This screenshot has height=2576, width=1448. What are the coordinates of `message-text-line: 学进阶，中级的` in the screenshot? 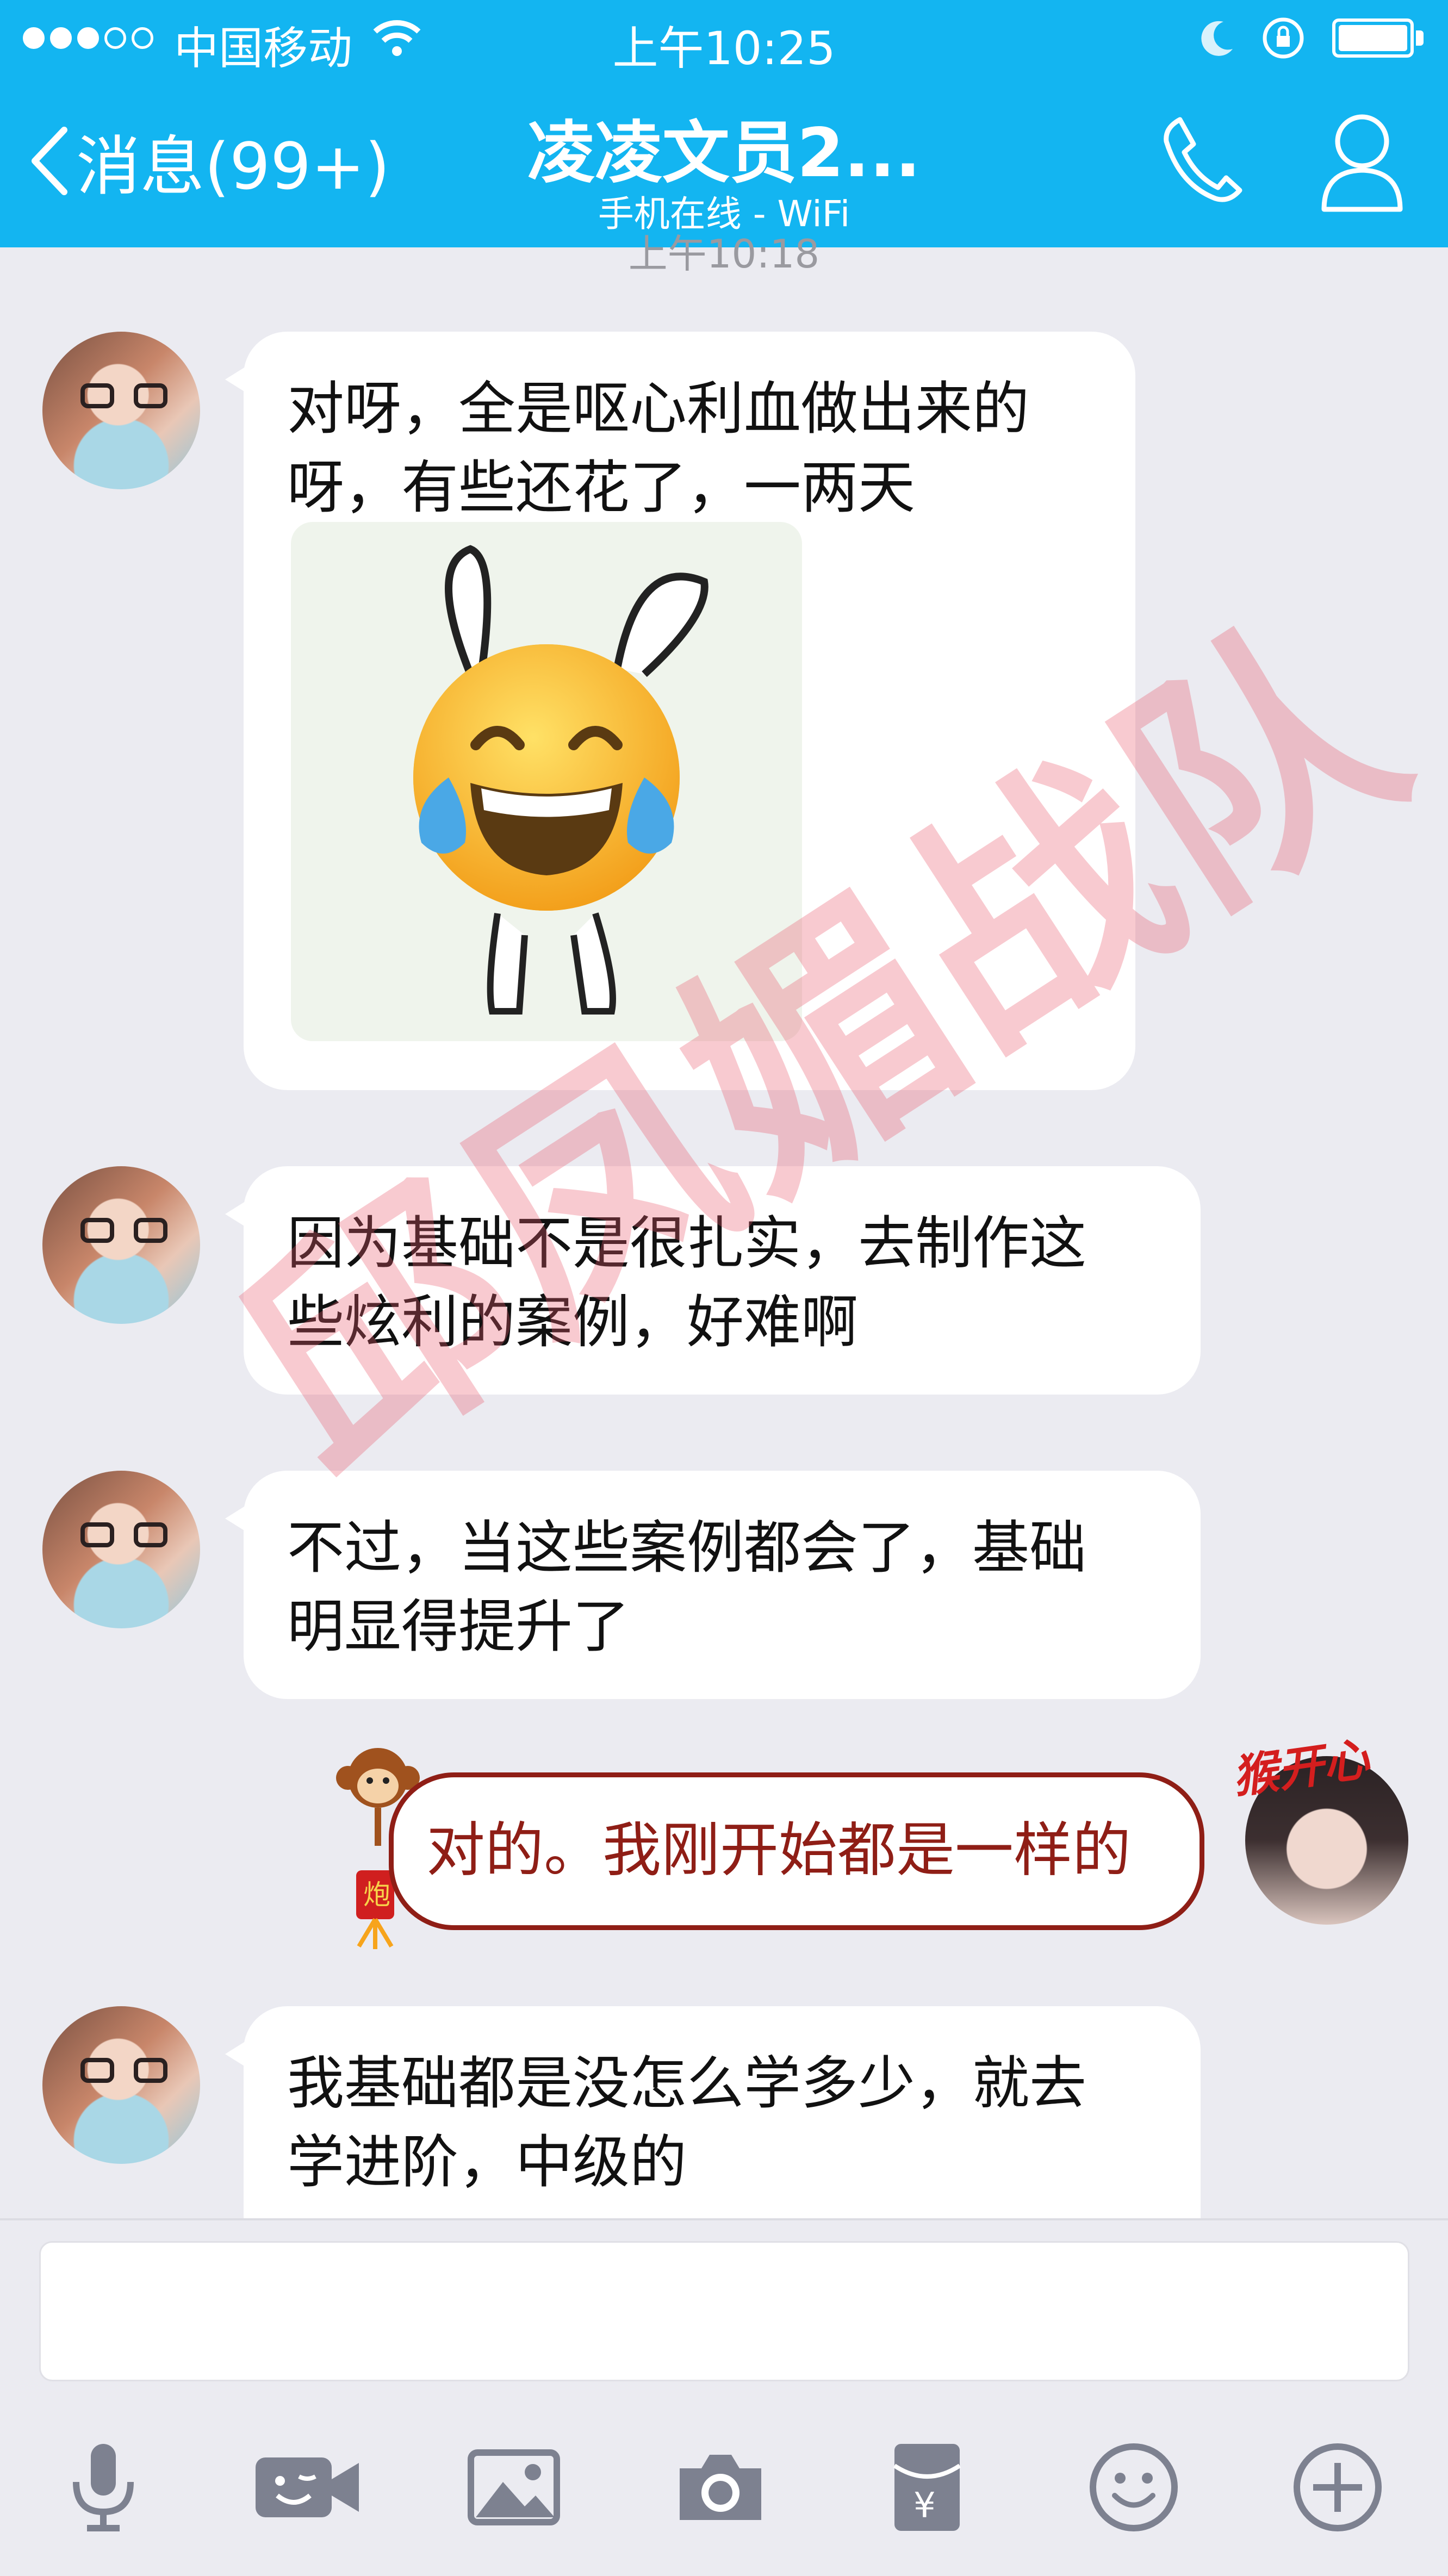 It's located at (487, 2162).